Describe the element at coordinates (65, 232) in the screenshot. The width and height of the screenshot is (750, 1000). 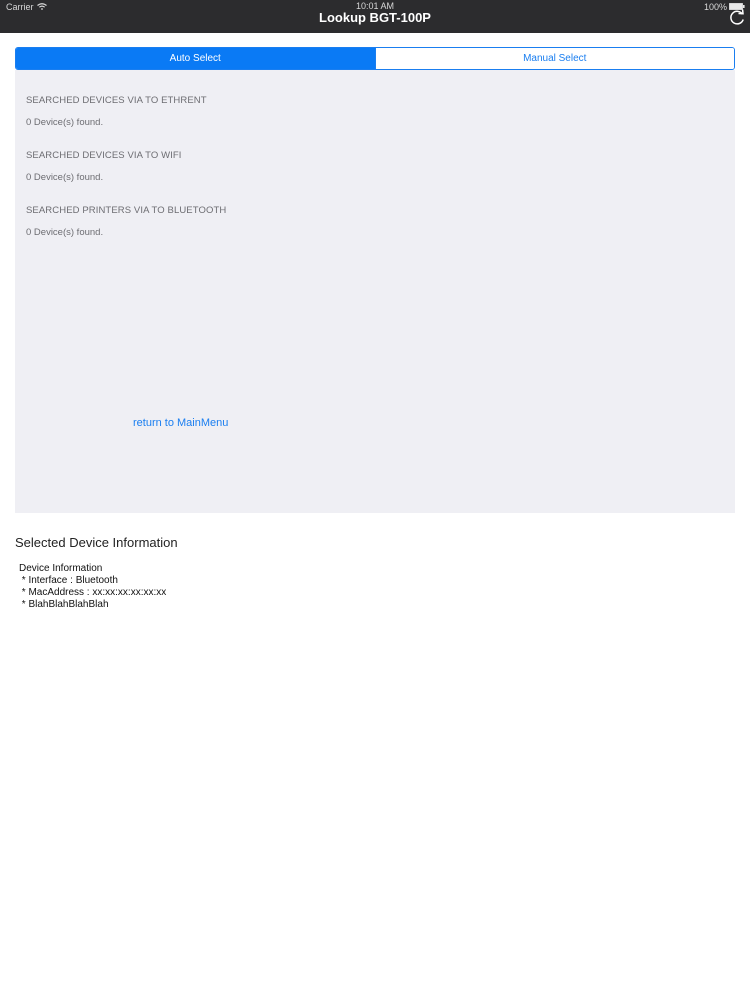
I see `bluetooth-device-count: 0 Device(s) found.` at that location.